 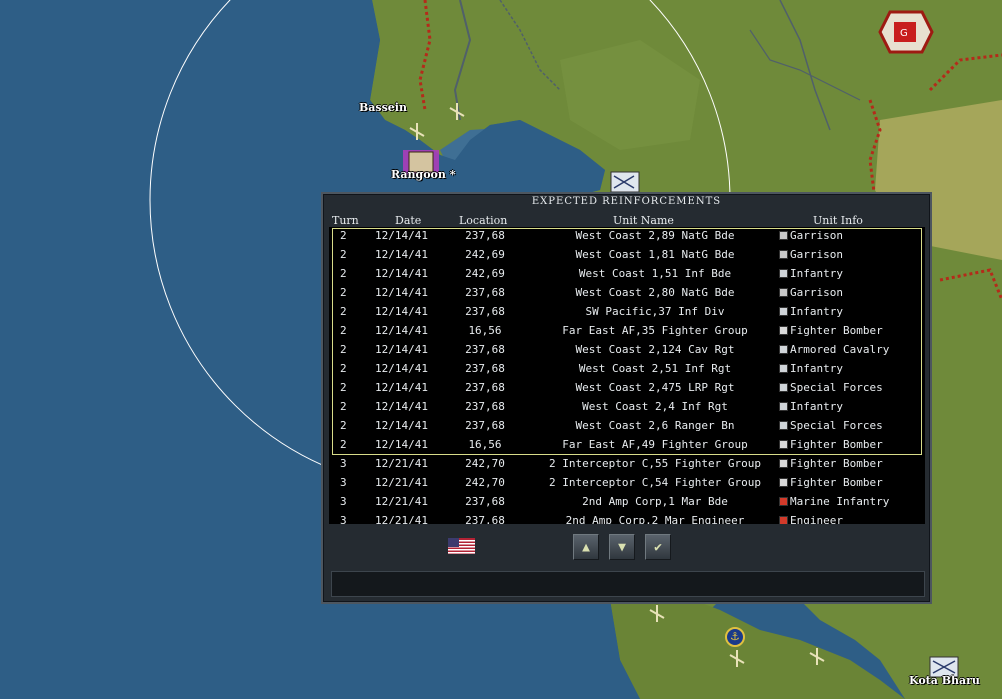 What do you see at coordinates (838, 220) in the screenshot?
I see `column-unit-info: Unit Info` at bounding box center [838, 220].